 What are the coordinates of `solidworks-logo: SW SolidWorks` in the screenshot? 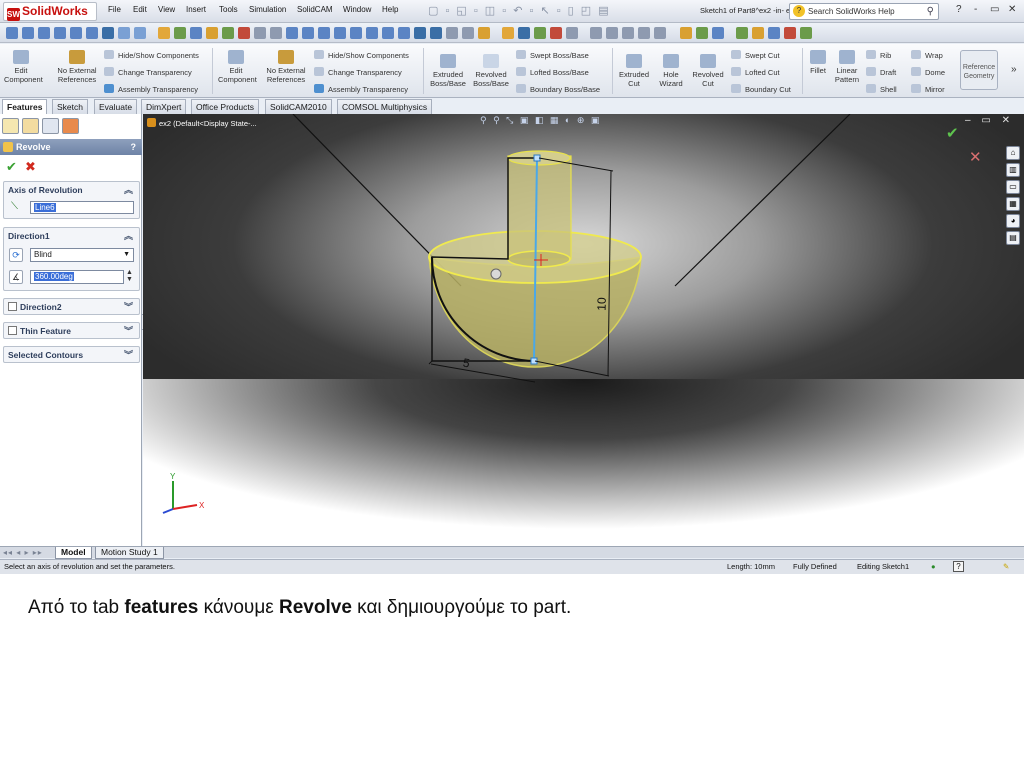 It's located at (50, 11).